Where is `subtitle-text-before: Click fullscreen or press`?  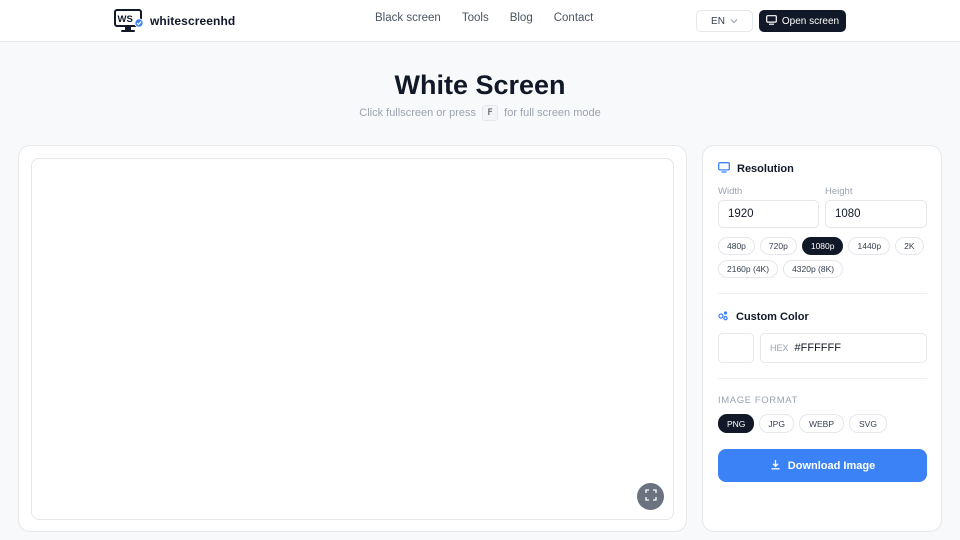 subtitle-text-before: Click fullscreen or press is located at coordinates (418, 112).